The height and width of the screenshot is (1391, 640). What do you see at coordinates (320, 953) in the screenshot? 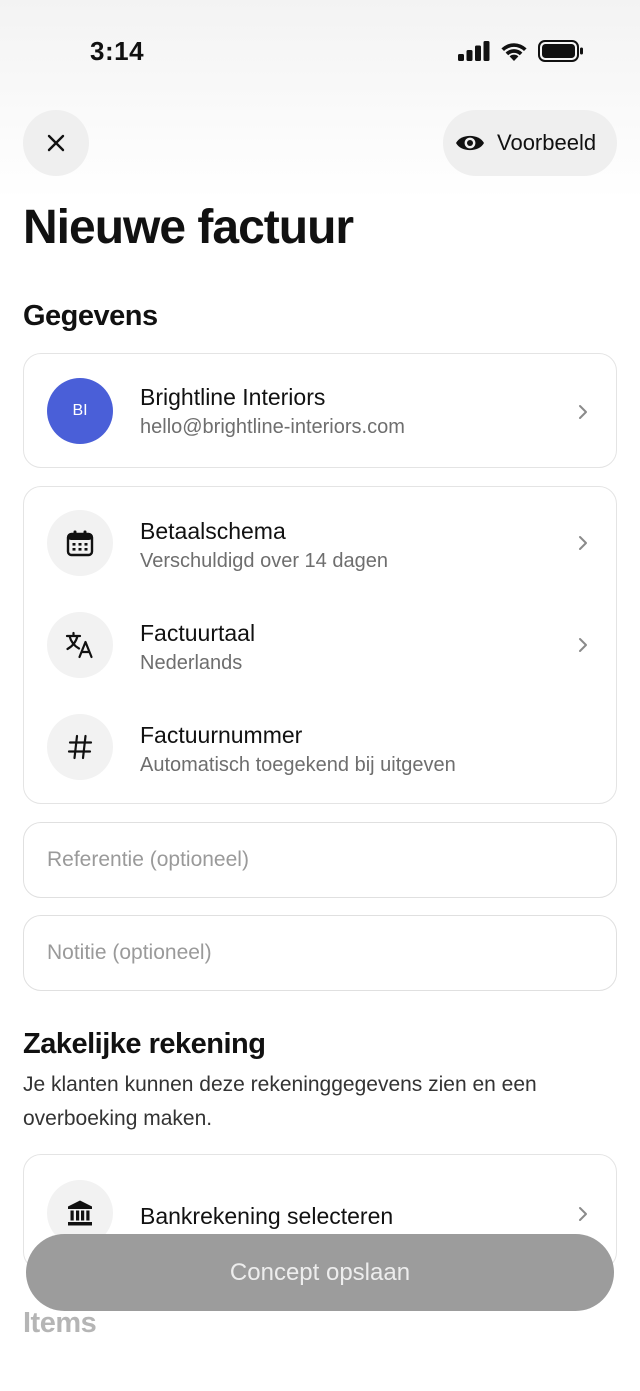
I see `note-input` at bounding box center [320, 953].